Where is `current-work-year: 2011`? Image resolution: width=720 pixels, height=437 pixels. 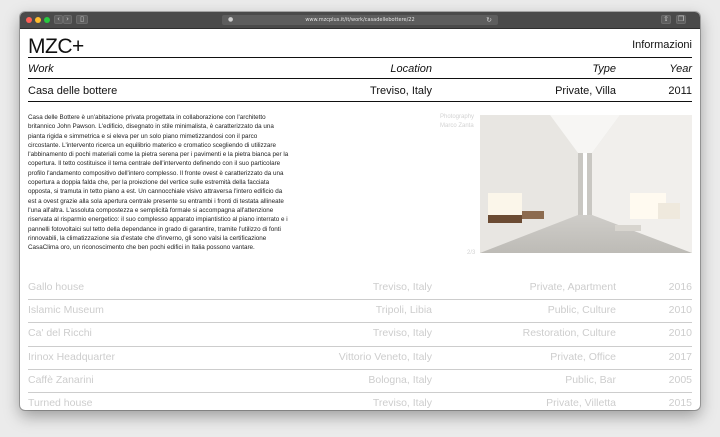 current-work-year: 2011 is located at coordinates (680, 91).